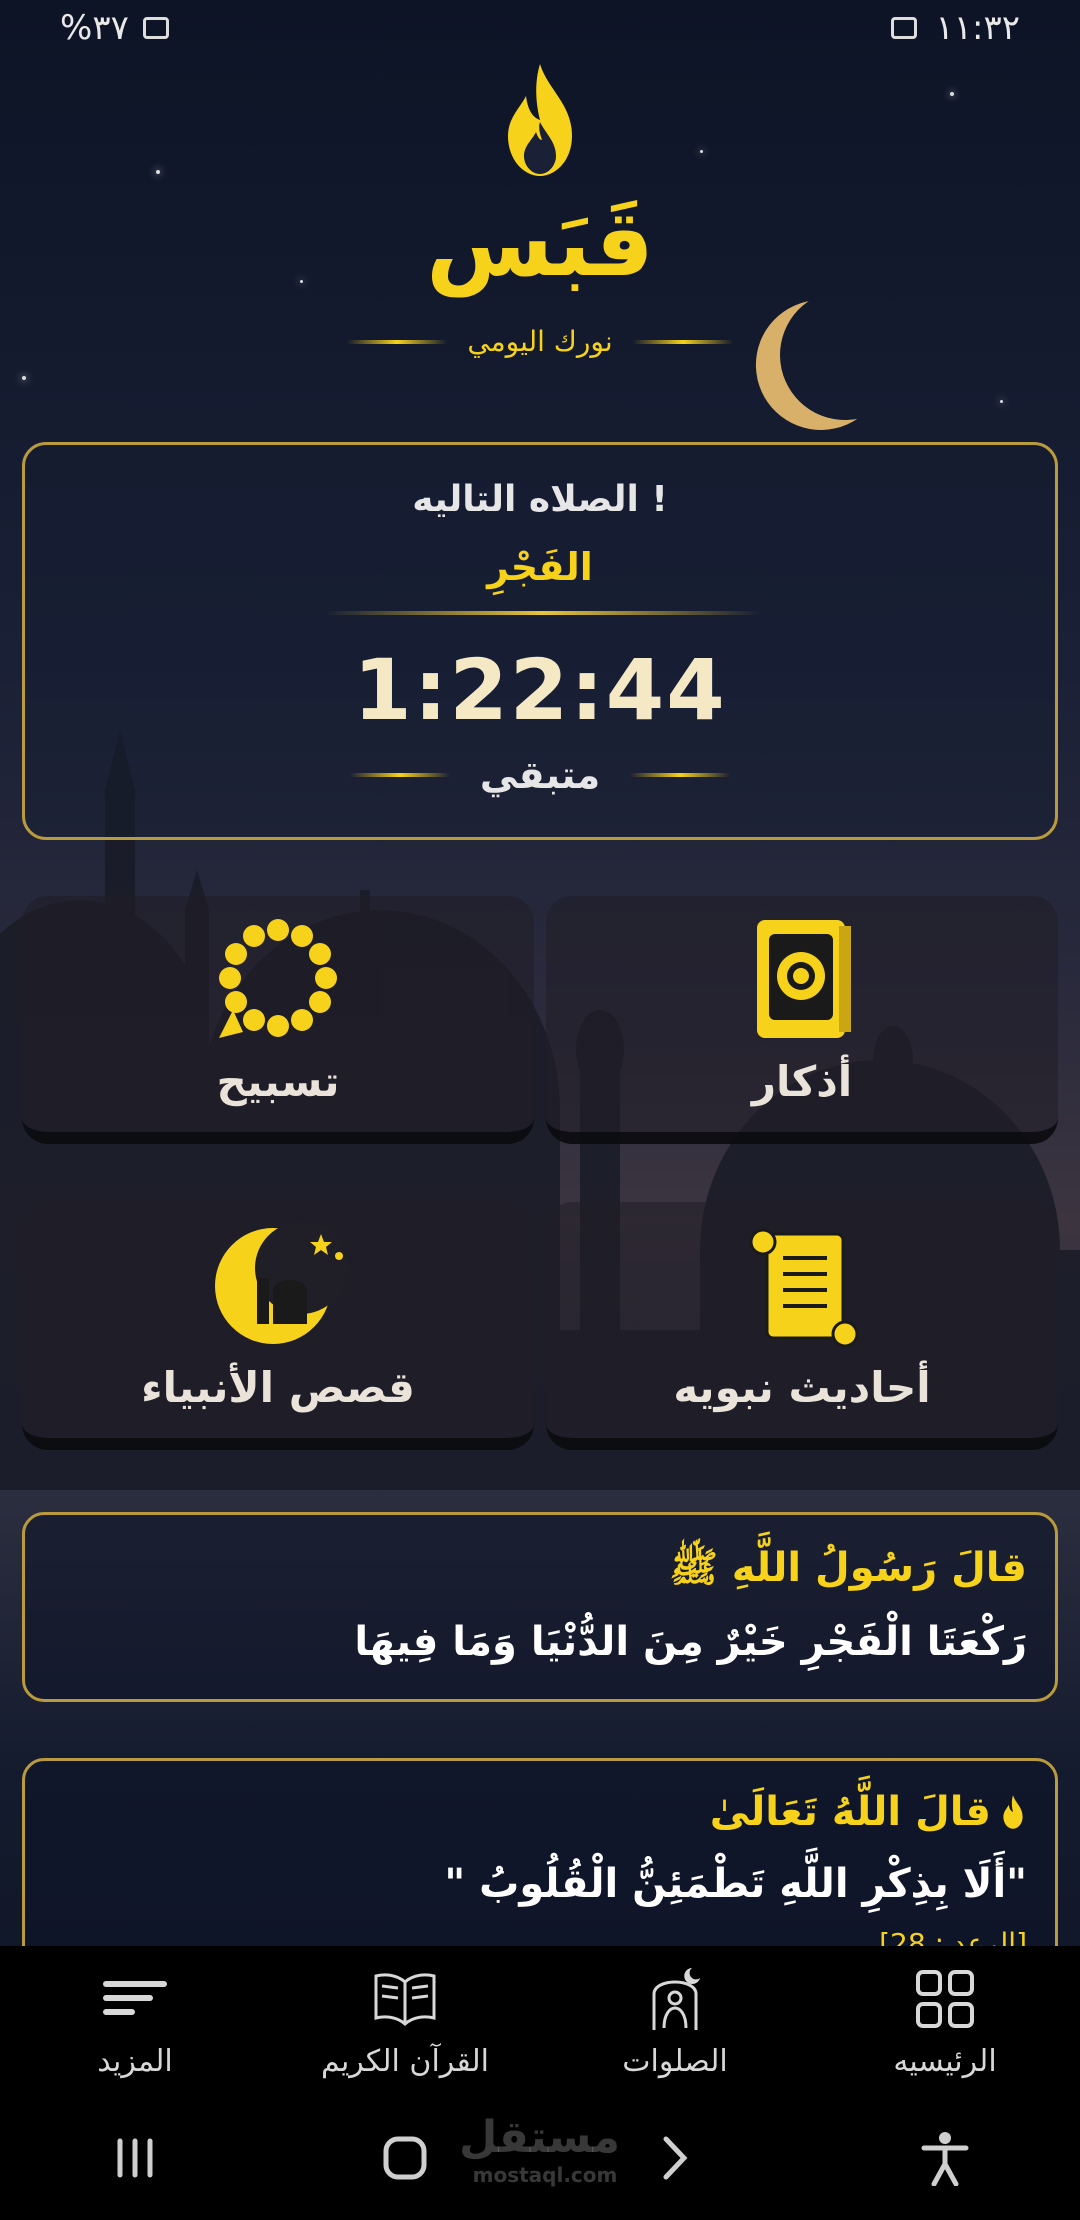 Image resolution: width=1080 pixels, height=2220 pixels. I want to click on tile-adhkar: أذكار, so click(802, 1020).